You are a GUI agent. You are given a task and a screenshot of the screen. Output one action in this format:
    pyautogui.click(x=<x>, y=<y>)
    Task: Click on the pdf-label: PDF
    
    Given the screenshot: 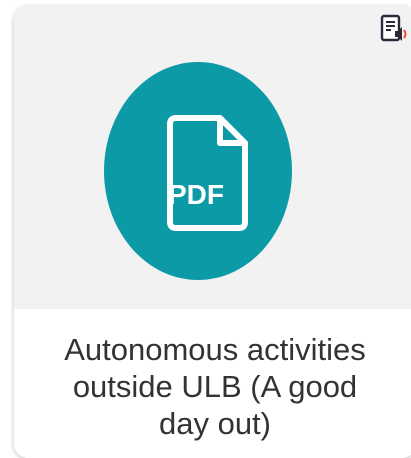 What is the action you would take?
    pyautogui.click(x=196, y=194)
    